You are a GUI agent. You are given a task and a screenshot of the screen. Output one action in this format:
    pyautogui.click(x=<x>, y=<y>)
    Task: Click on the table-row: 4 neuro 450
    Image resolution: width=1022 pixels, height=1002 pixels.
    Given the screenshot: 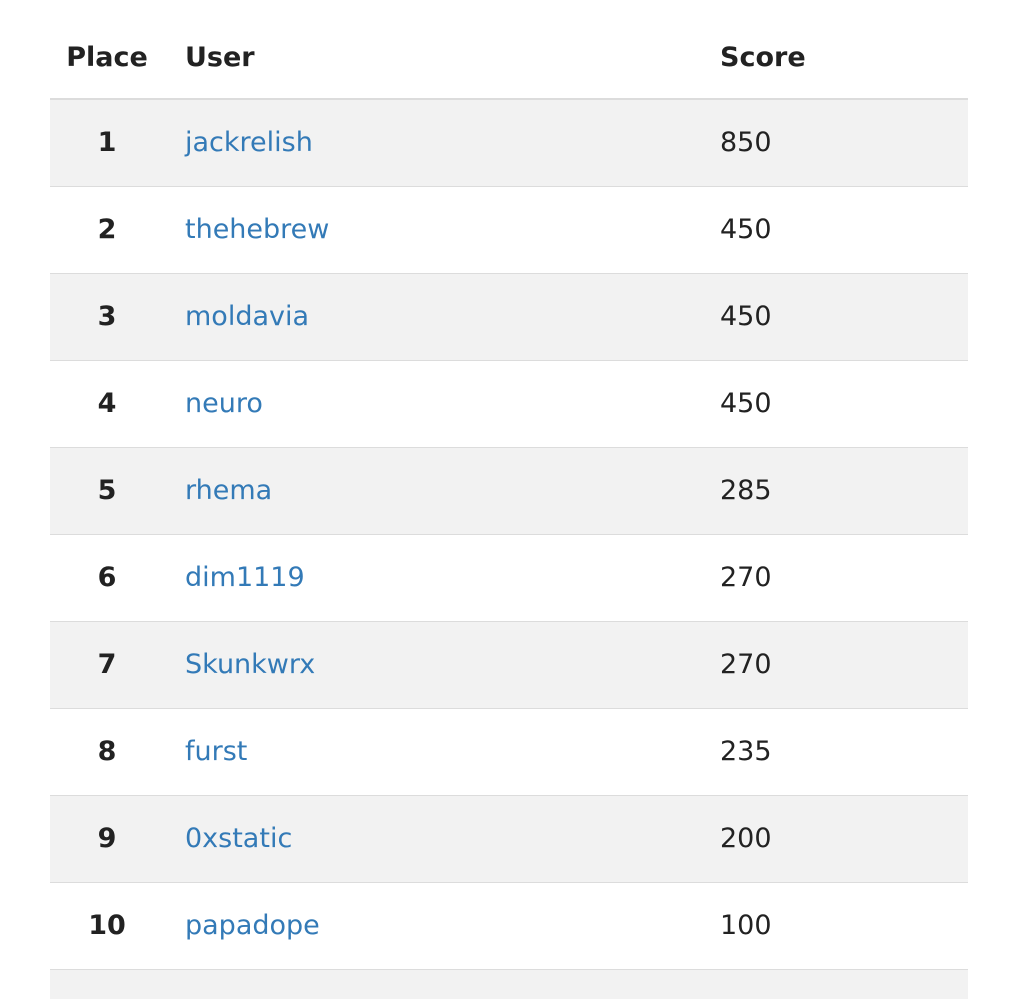 What is the action you would take?
    pyautogui.click(x=509, y=404)
    